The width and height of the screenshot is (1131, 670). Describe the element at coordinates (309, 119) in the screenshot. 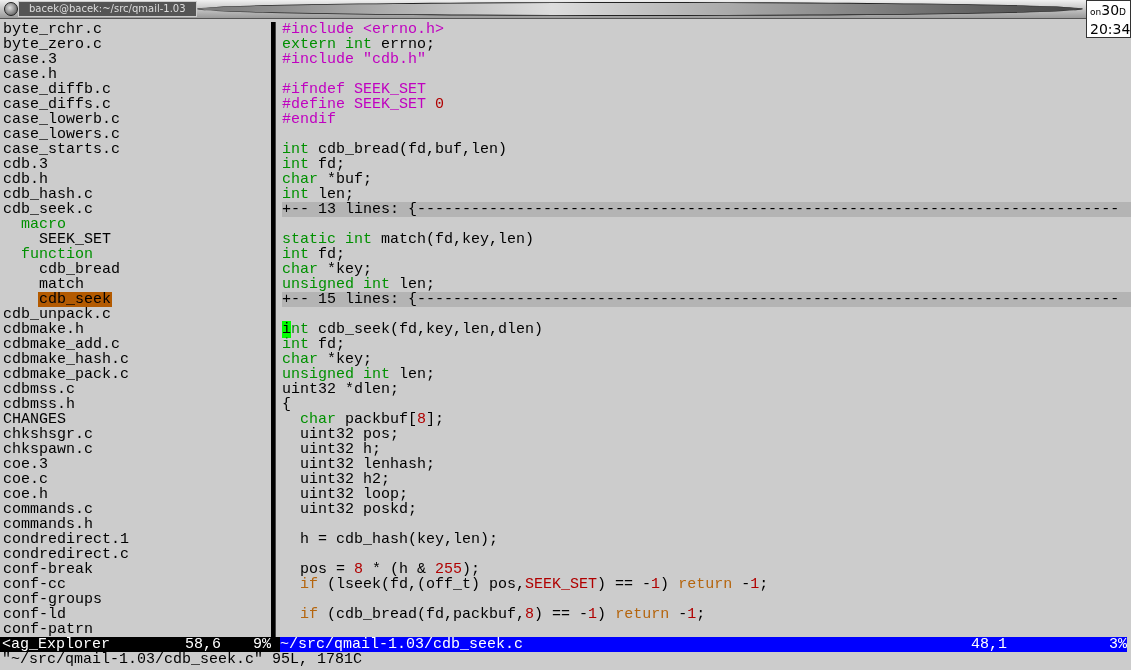

I see `code-line: #endif` at that location.